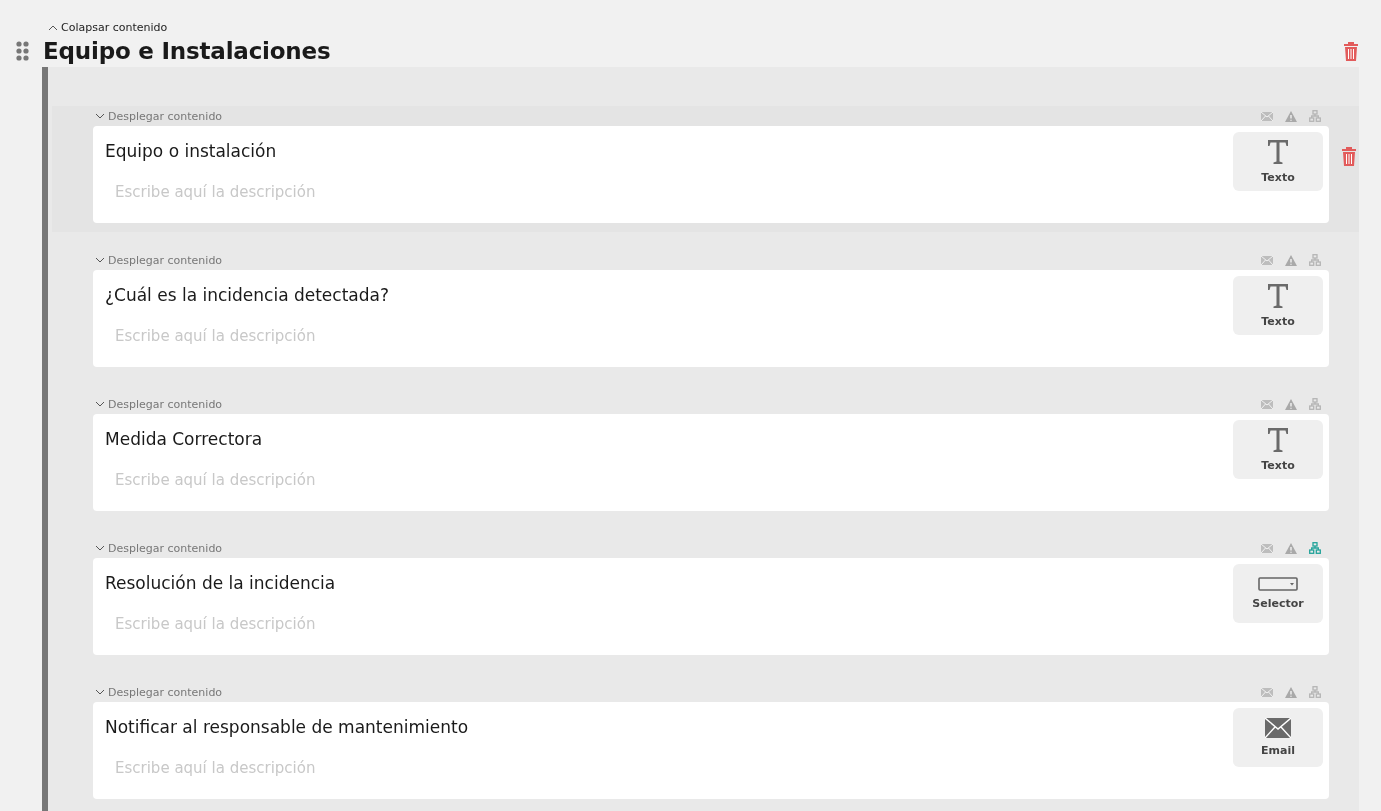 The image size is (1381, 811). What do you see at coordinates (287, 727) in the screenshot?
I see `field-title: Notificar al responsable de mantenimiento` at bounding box center [287, 727].